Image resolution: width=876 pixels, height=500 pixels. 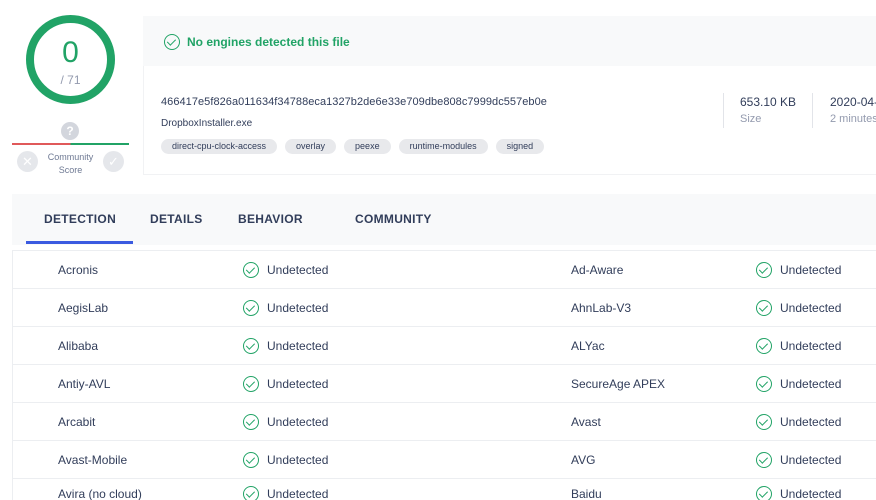 What do you see at coordinates (70, 131) in the screenshot?
I see `community-unknown-icon: ?` at bounding box center [70, 131].